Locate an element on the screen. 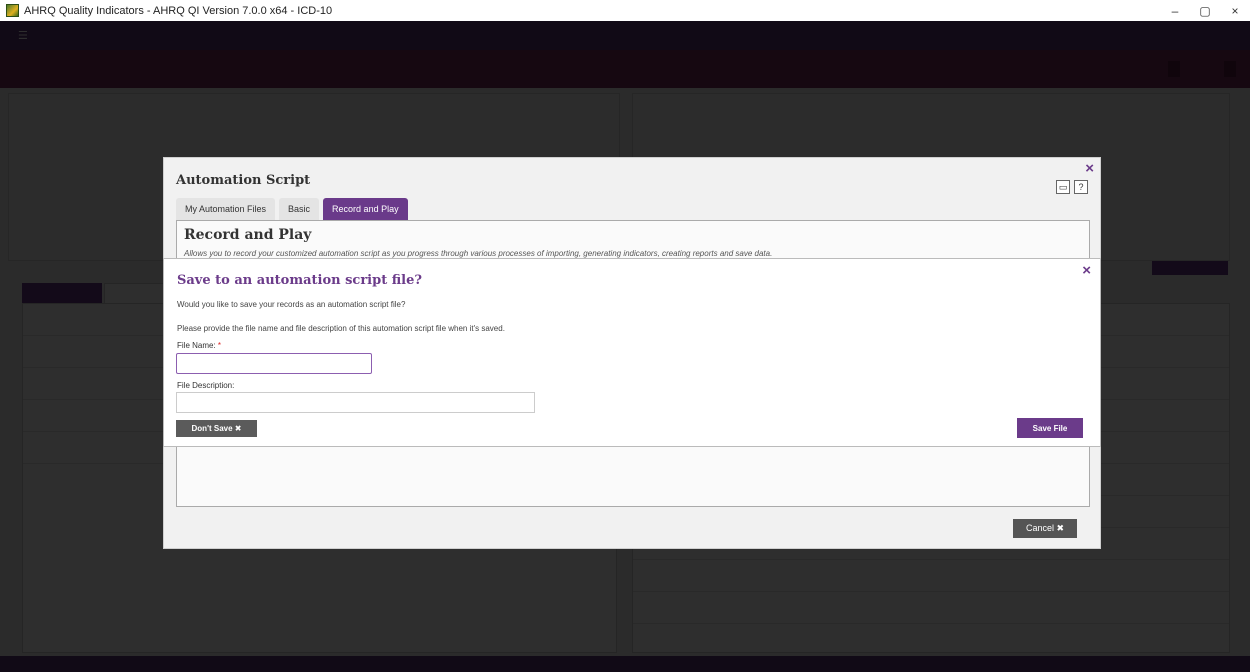 This screenshot has width=1250, height=672. automation-modal-title: Automation Script is located at coordinates (243, 180).